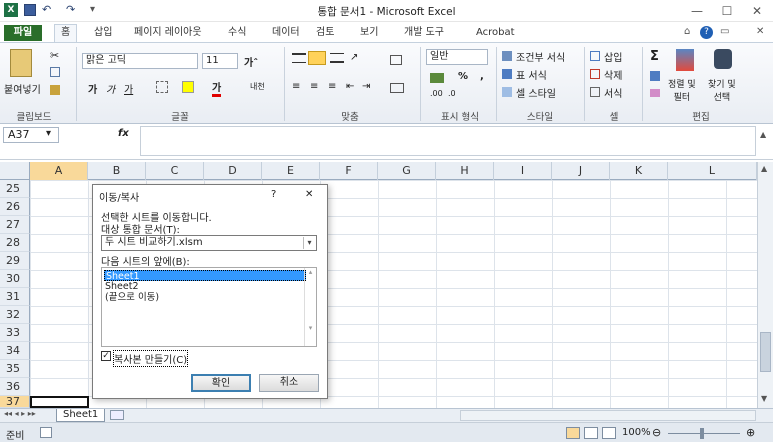  I want to click on zoom-out-button: ⊖, so click(656, 432).